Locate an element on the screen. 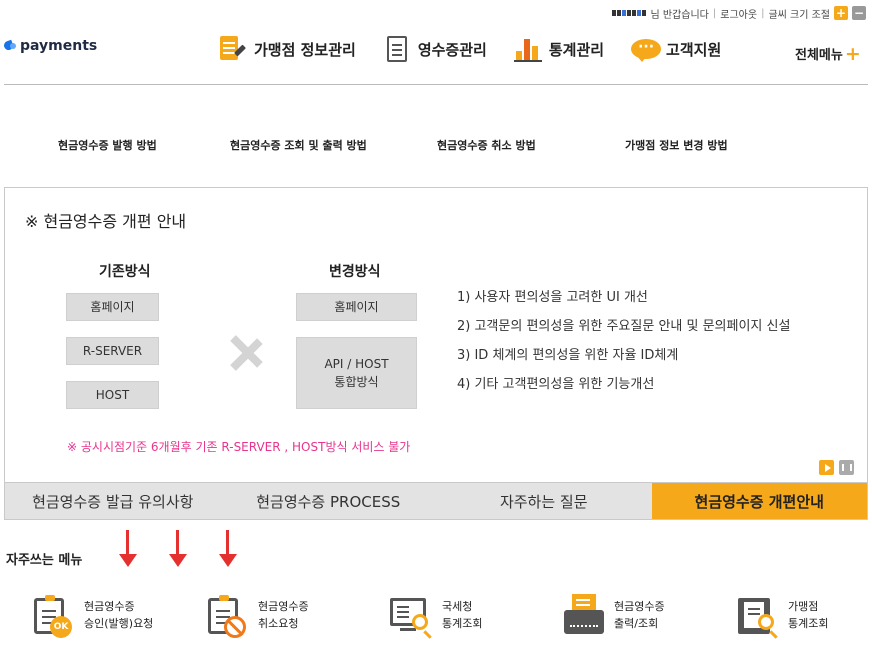  logo: payments is located at coordinates (50, 46).